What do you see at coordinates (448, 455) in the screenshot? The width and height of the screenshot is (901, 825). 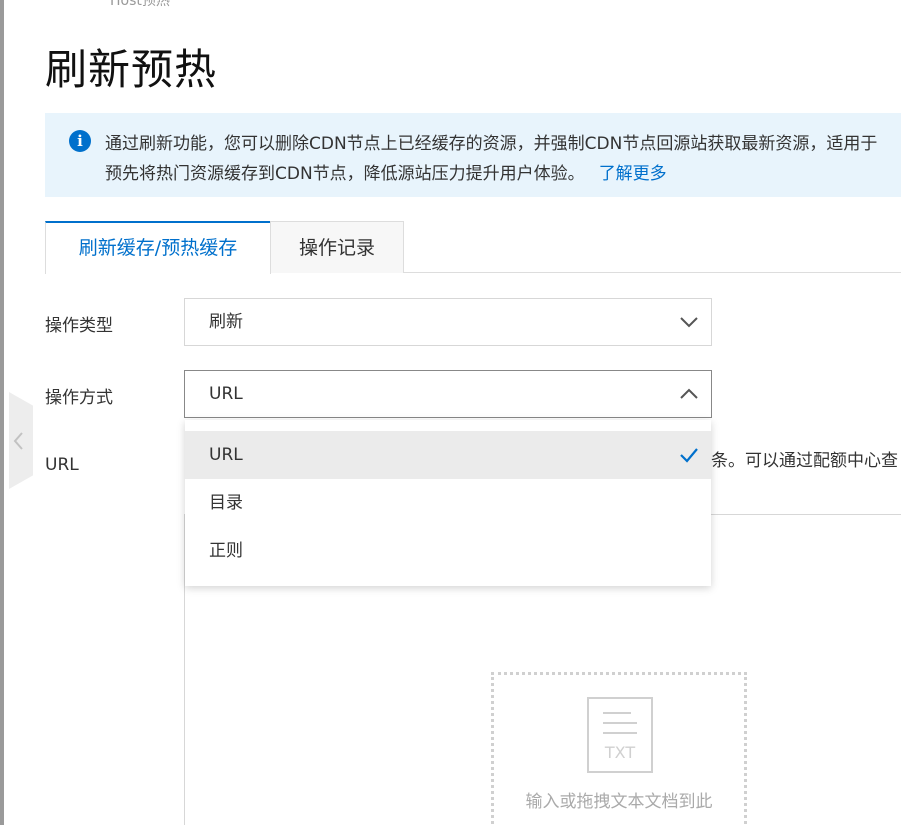 I see `dropdown-option-url: URL` at bounding box center [448, 455].